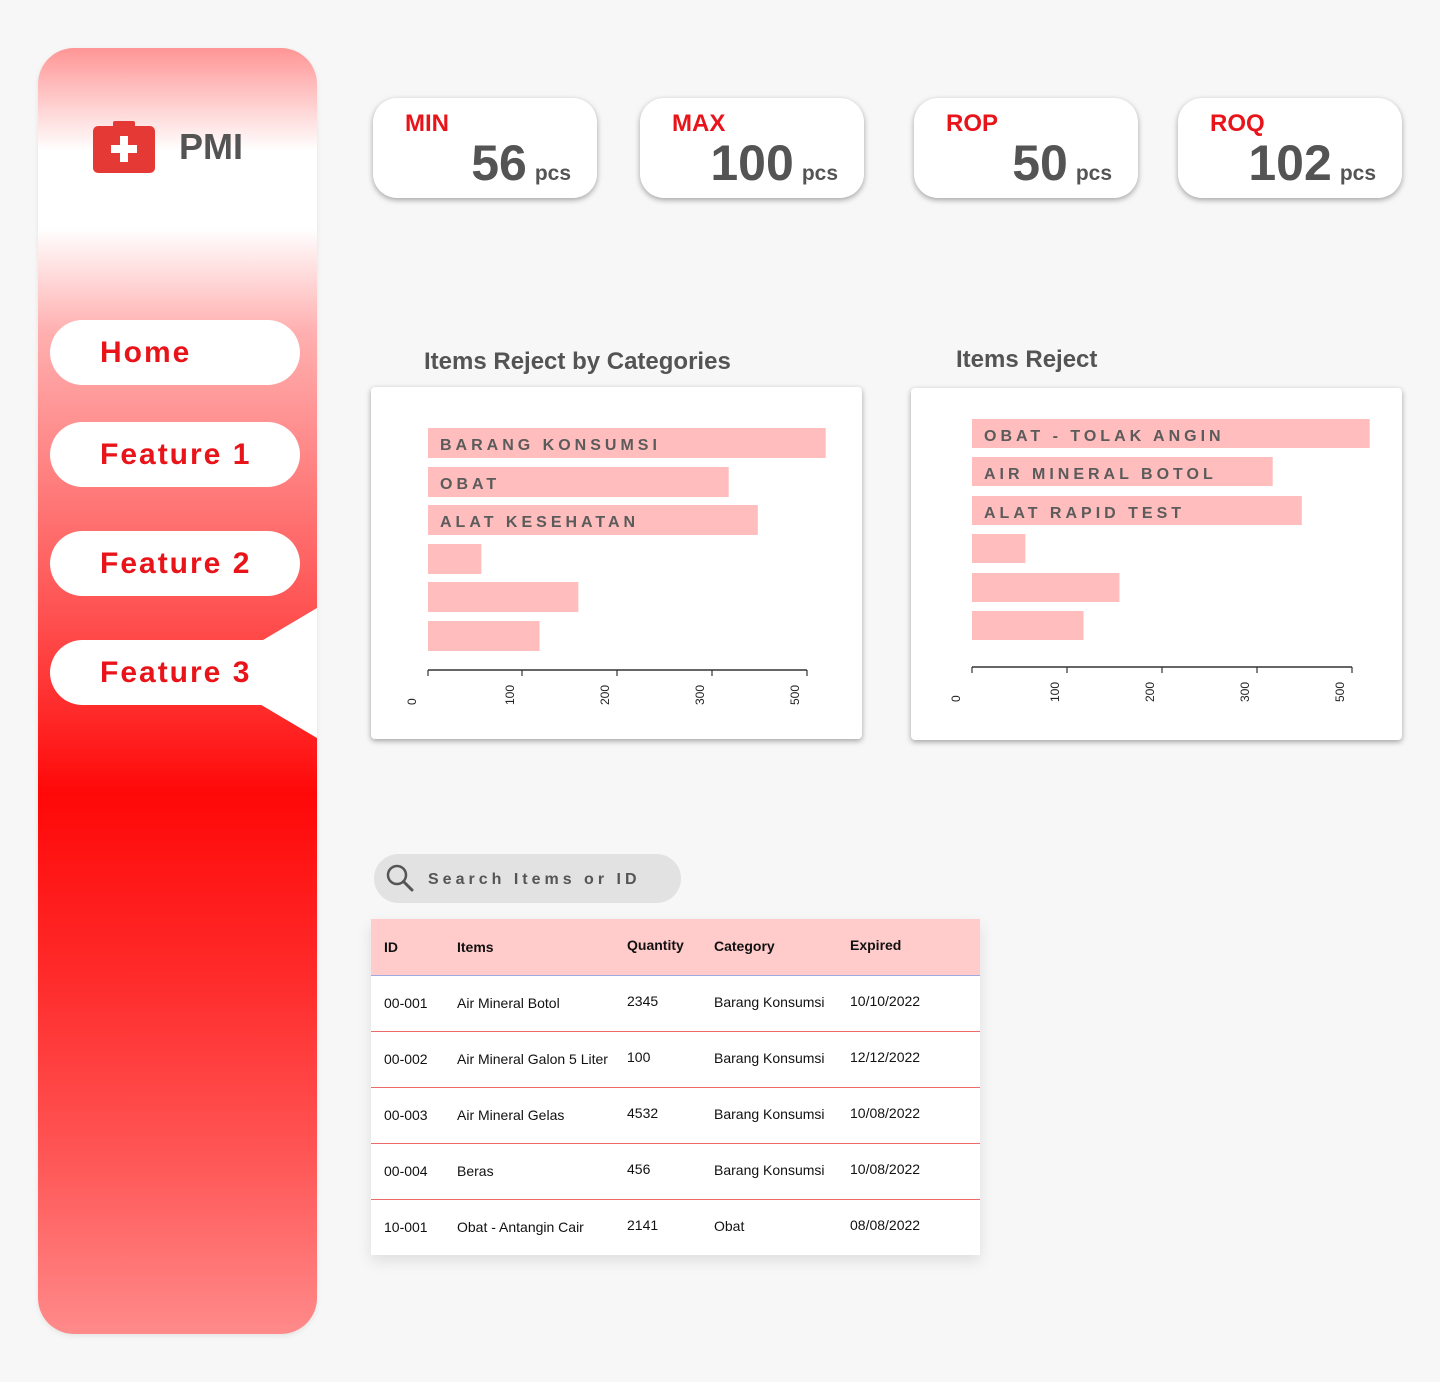 This screenshot has height=1382, width=1440. Describe the element at coordinates (972, 123) in the screenshot. I see `kpi-label: ROP` at that location.